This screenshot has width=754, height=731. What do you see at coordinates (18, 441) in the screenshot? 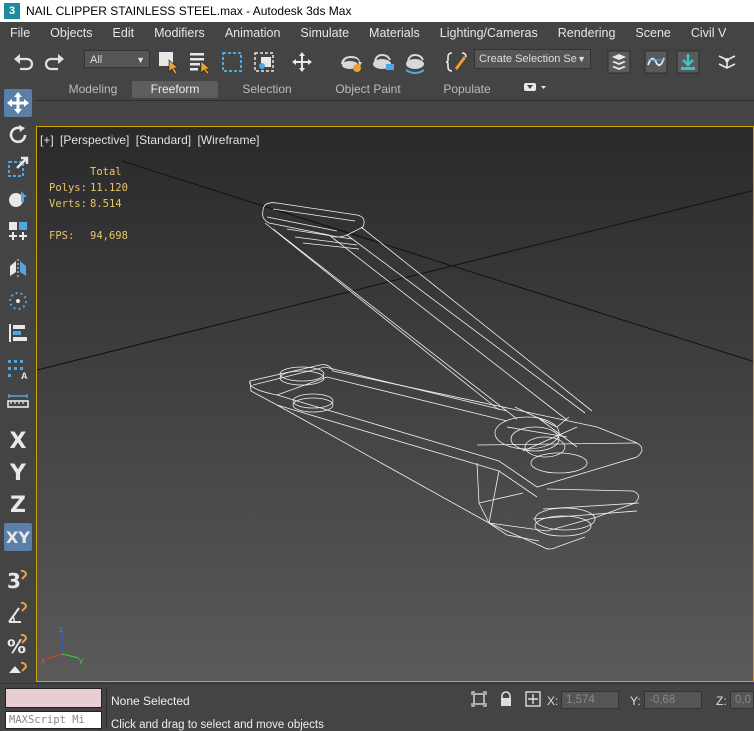
I see `x-axis-constraint: X` at bounding box center [18, 441].